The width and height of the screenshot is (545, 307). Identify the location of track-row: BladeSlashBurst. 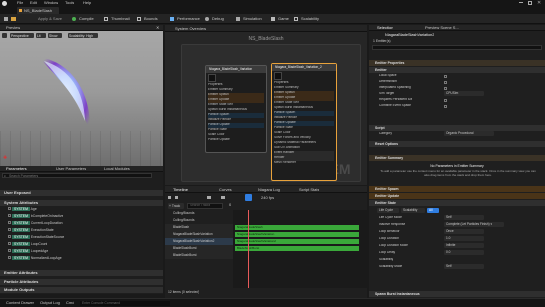
(199, 255).